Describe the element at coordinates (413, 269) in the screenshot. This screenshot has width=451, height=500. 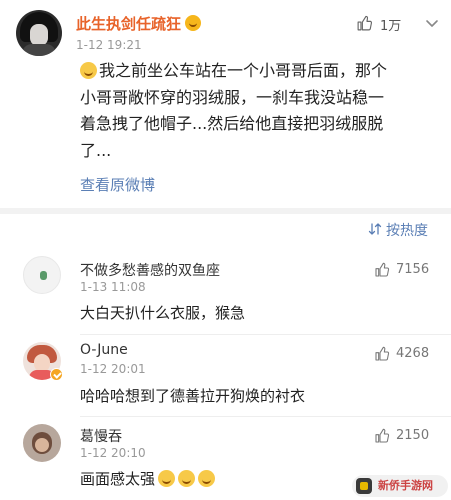
I see `comment-like-count: 7156` at that location.